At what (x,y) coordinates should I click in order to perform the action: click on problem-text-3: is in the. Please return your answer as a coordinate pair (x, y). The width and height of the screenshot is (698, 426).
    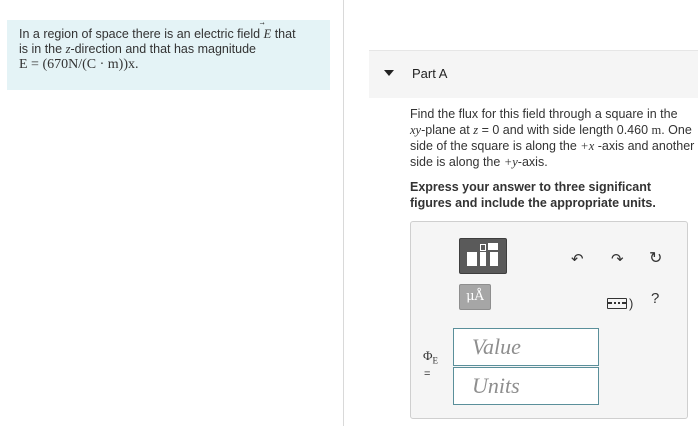
    Looking at the image, I should click on (42, 49).